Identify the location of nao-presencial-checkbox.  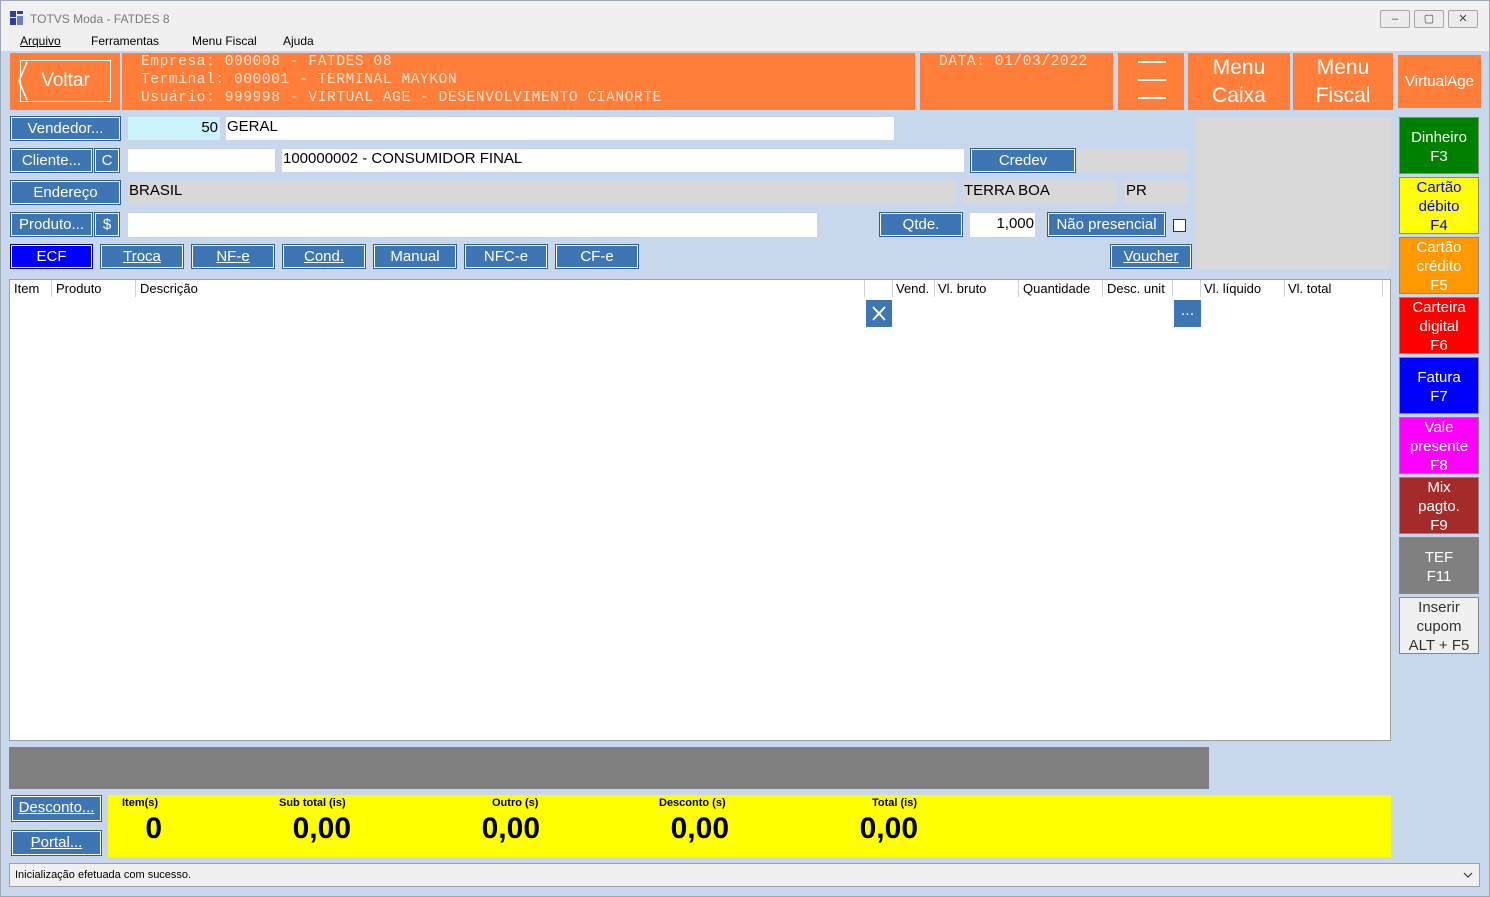
(1179, 225).